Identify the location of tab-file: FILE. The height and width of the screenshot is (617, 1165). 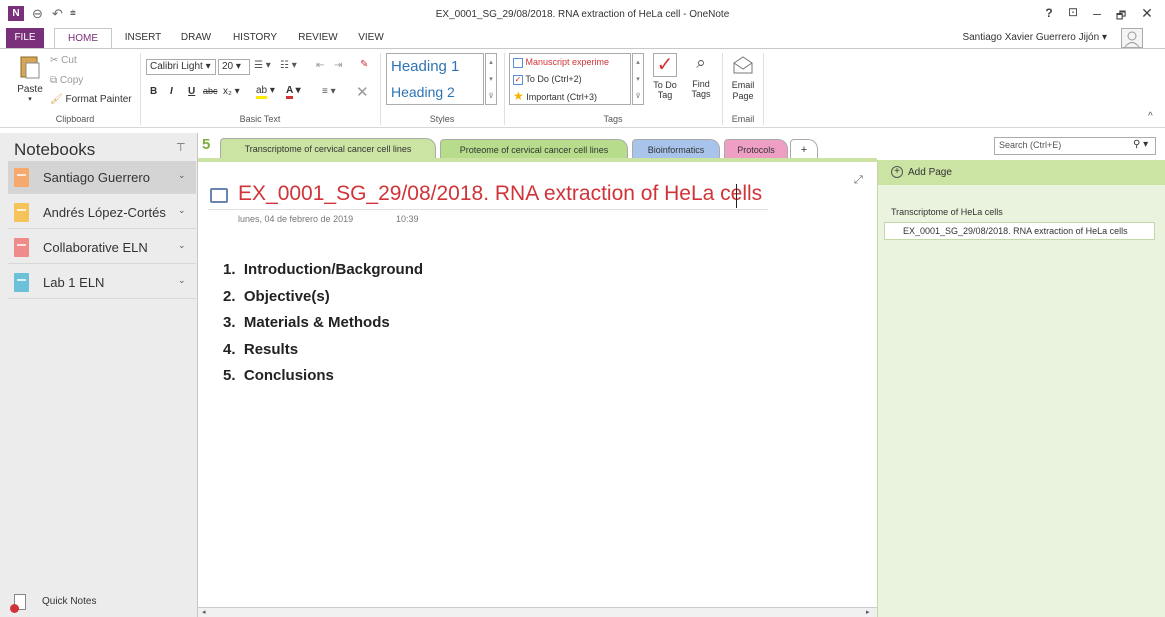
(25, 38).